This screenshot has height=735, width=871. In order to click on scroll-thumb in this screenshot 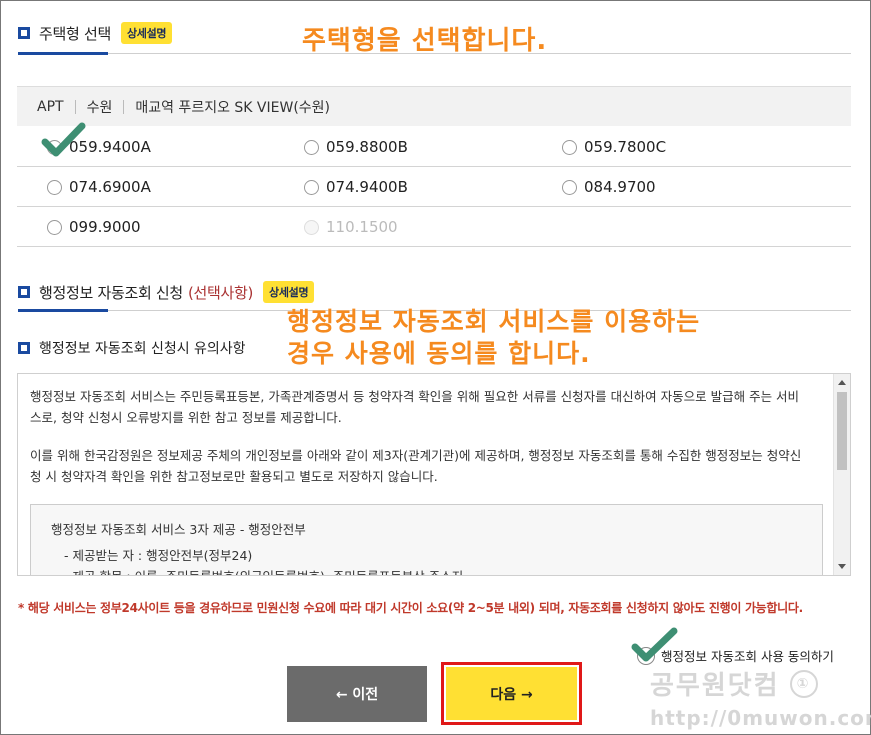, I will do `click(842, 431)`.